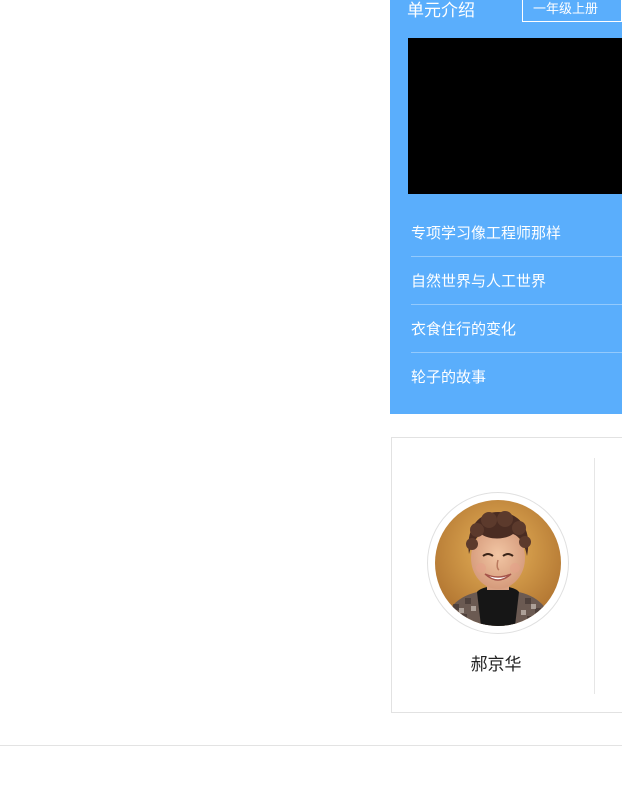  Describe the element at coordinates (572, 11) in the screenshot. I see `grade-select: 一年级上册` at that location.